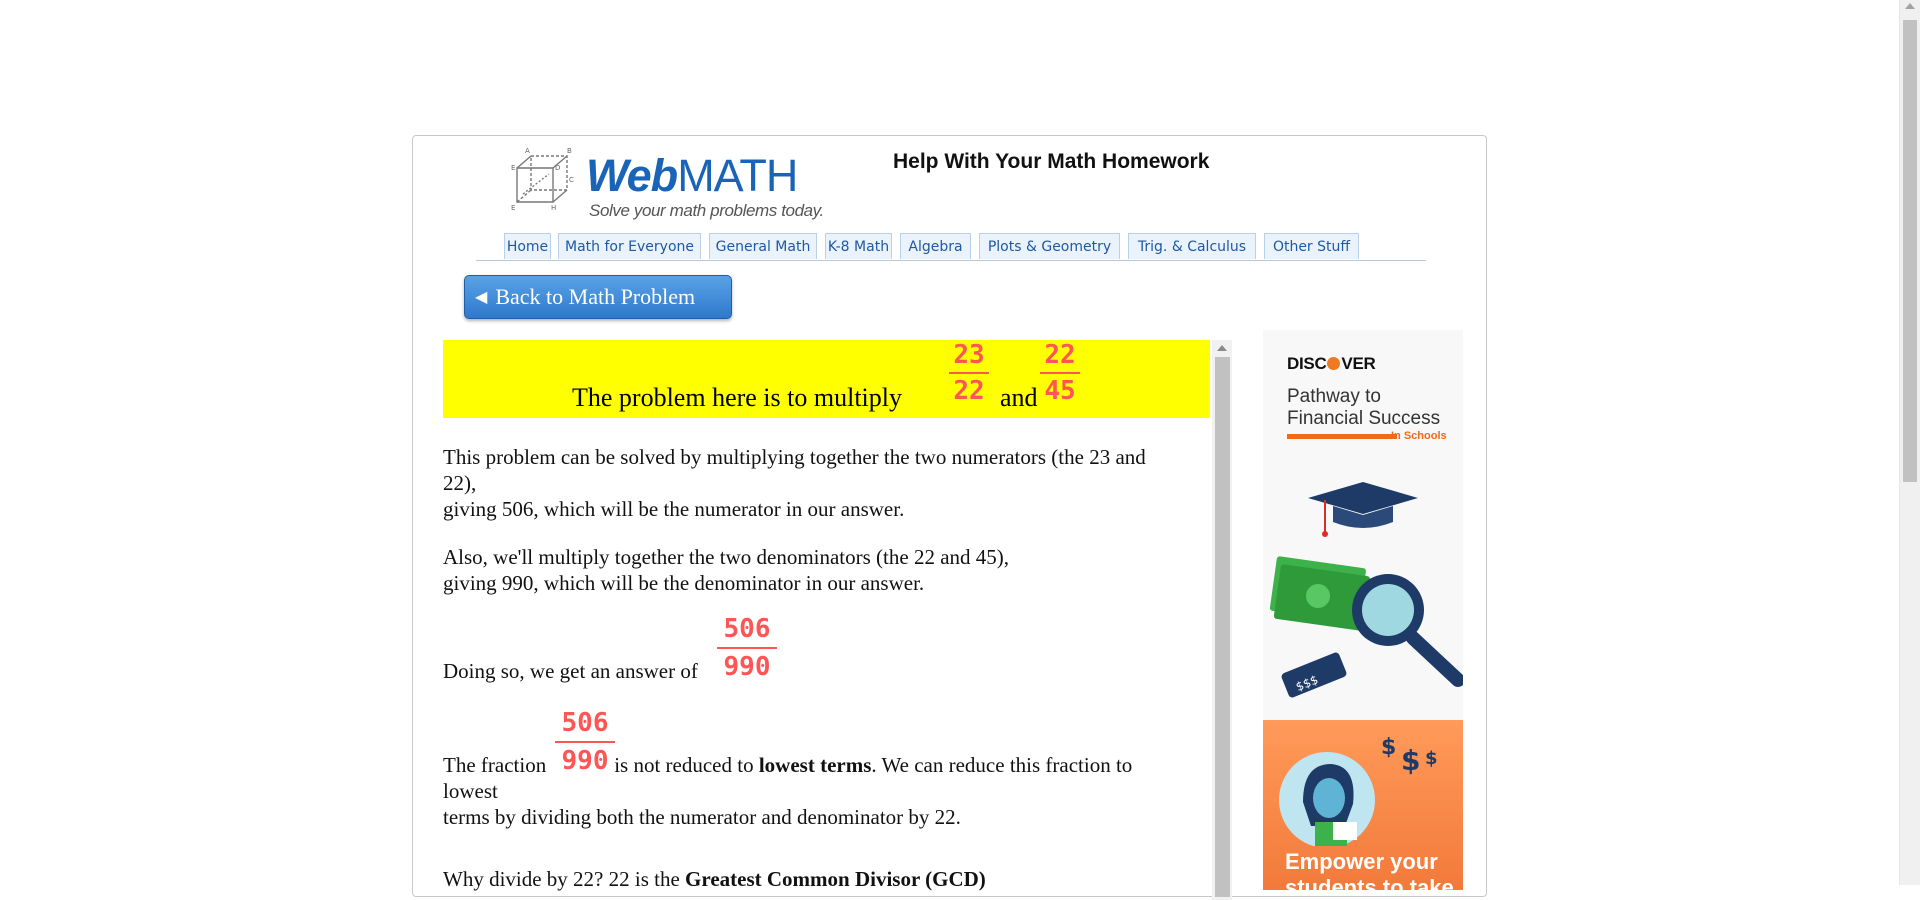  What do you see at coordinates (1222, 627) in the screenshot?
I see `frame-scrollbar-thumb` at bounding box center [1222, 627].